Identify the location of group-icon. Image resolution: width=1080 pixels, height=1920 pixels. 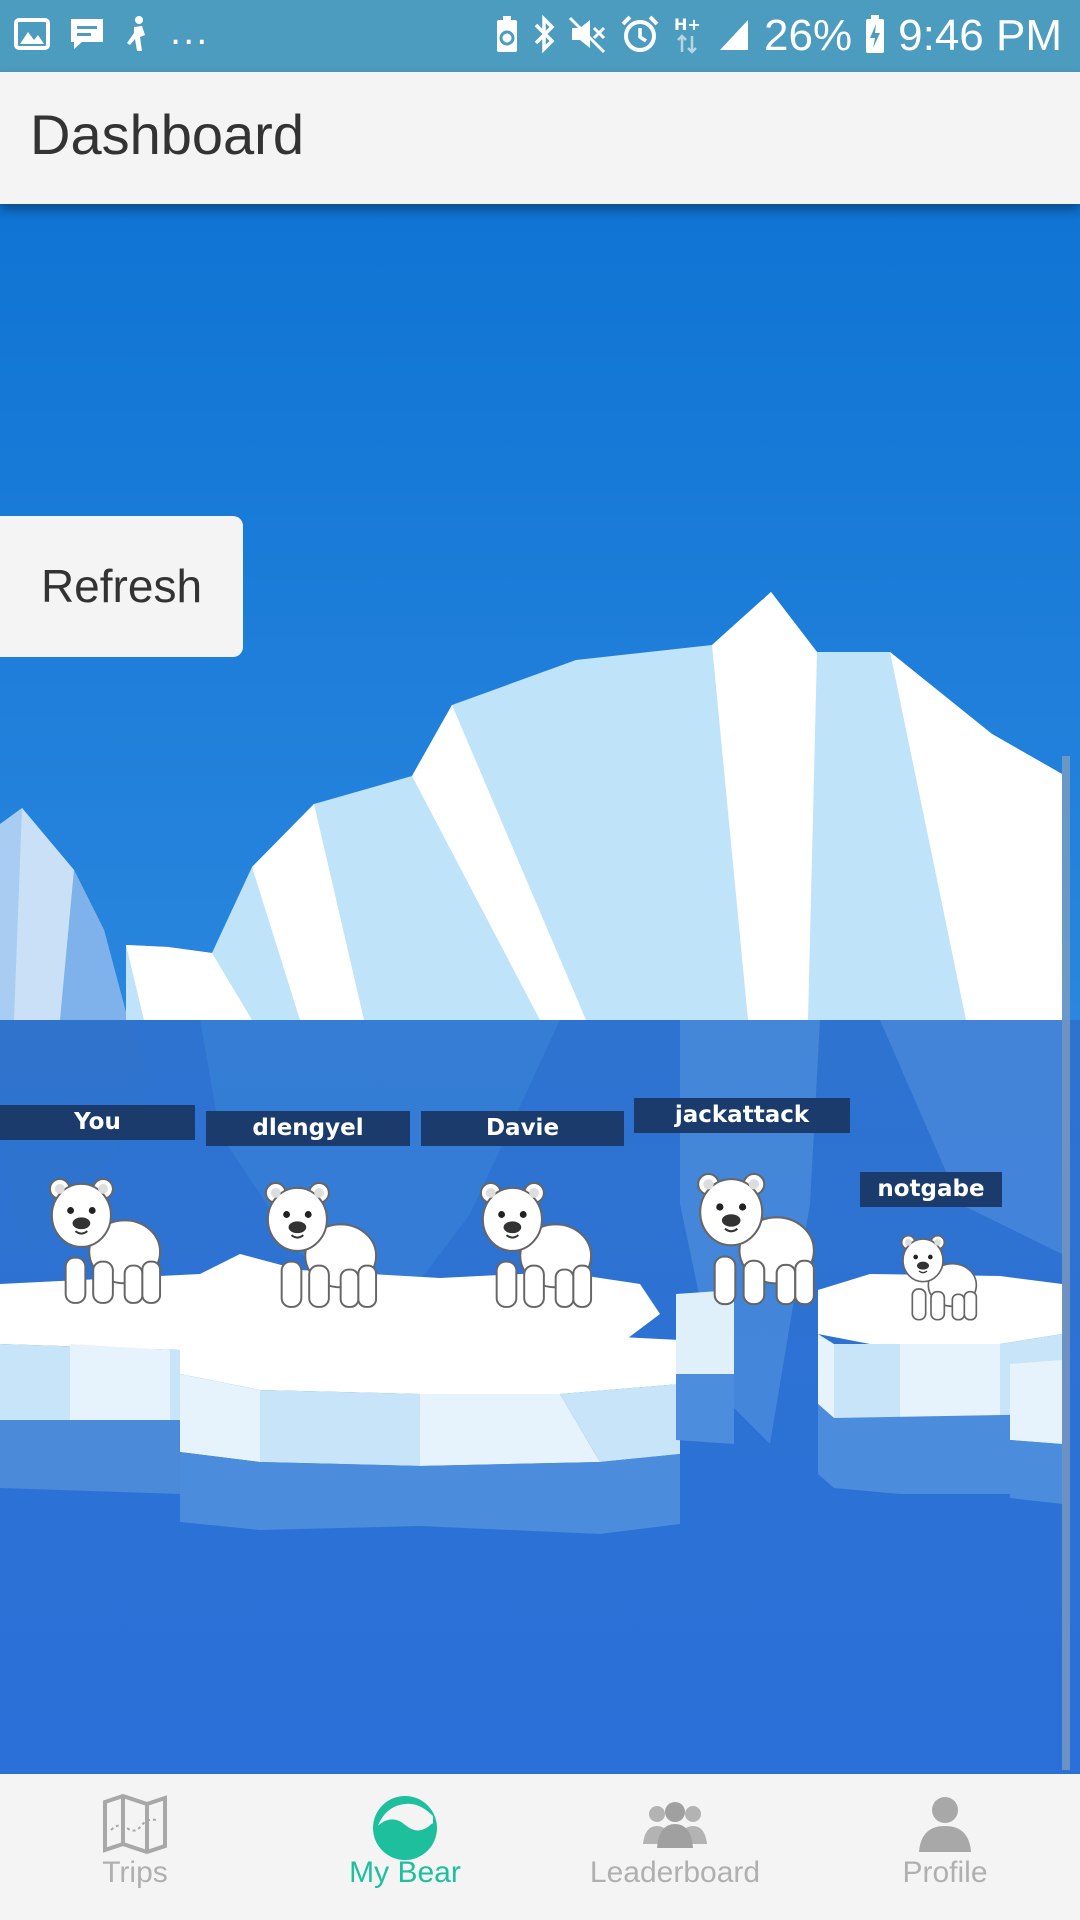
(675, 1825).